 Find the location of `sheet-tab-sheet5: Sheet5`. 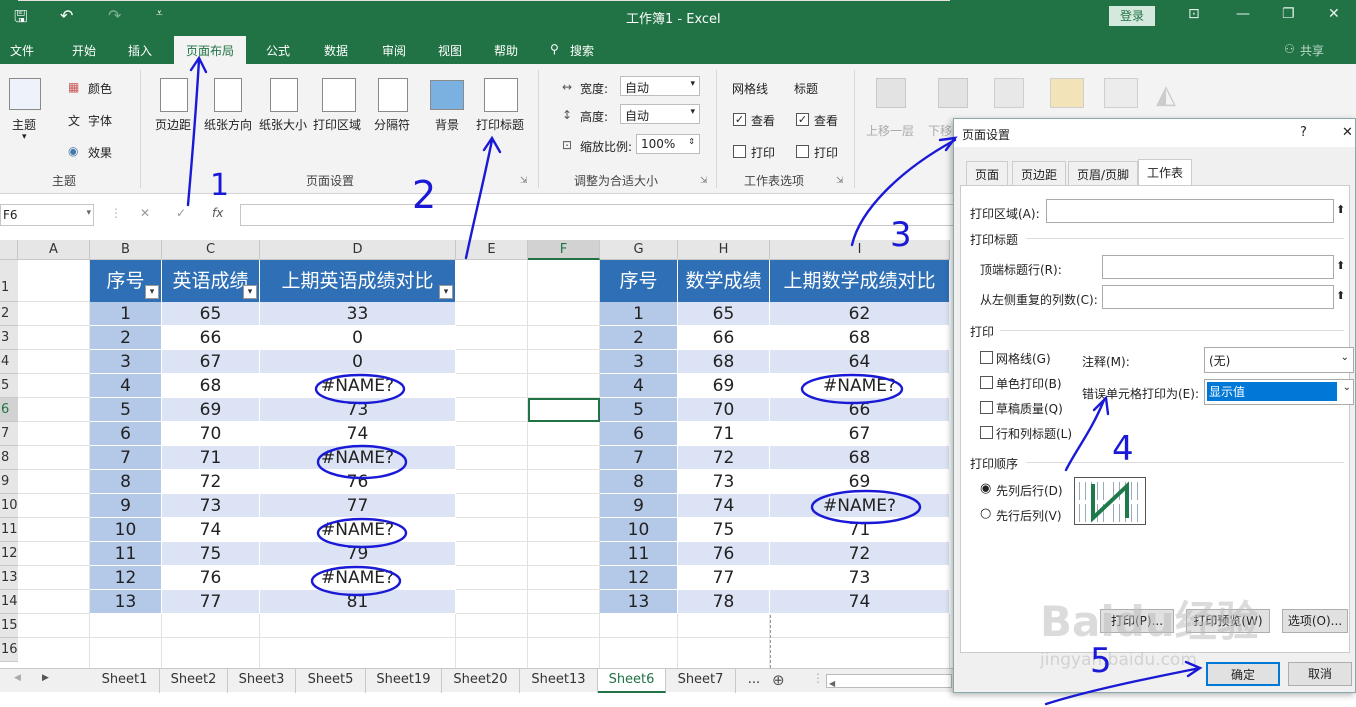

sheet-tab-sheet5: Sheet5 is located at coordinates (331, 681).